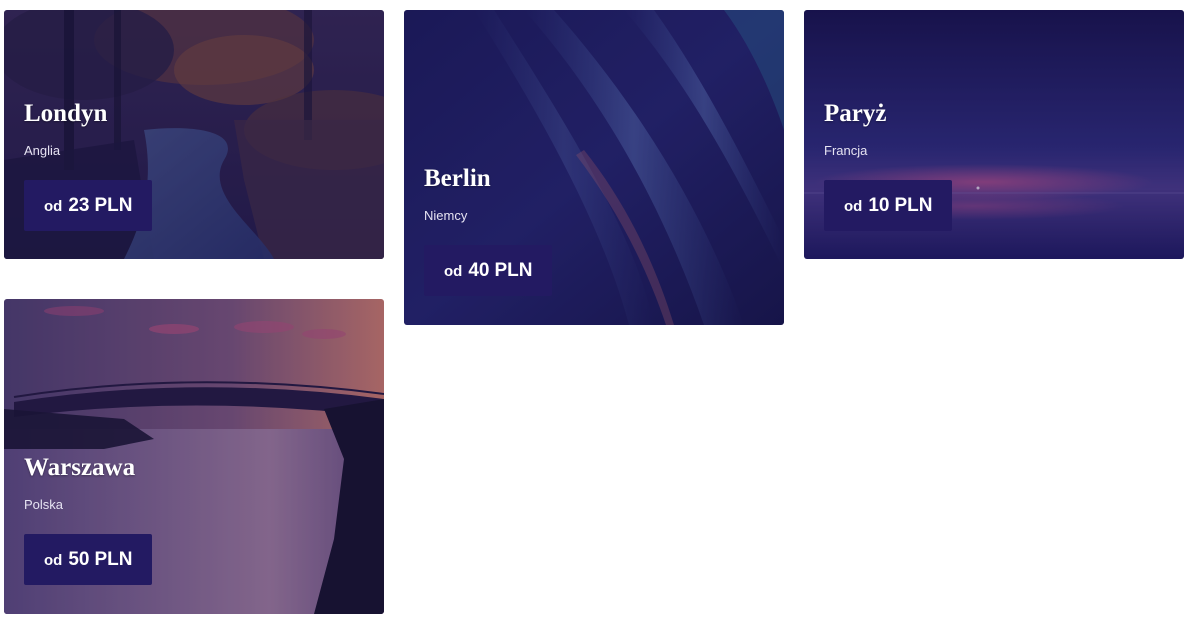 The height and width of the screenshot is (622, 1186). What do you see at coordinates (446, 215) in the screenshot?
I see `card-country-name: Niemcy` at bounding box center [446, 215].